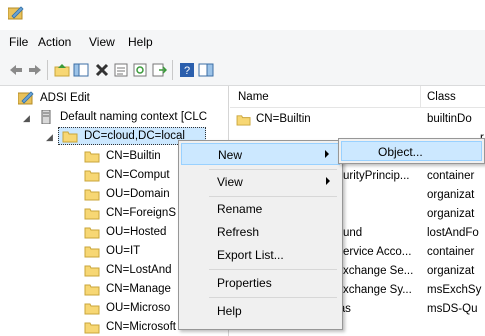  Describe the element at coordinates (206, 70) in the screenshot. I see `action-pane-icon` at that location.